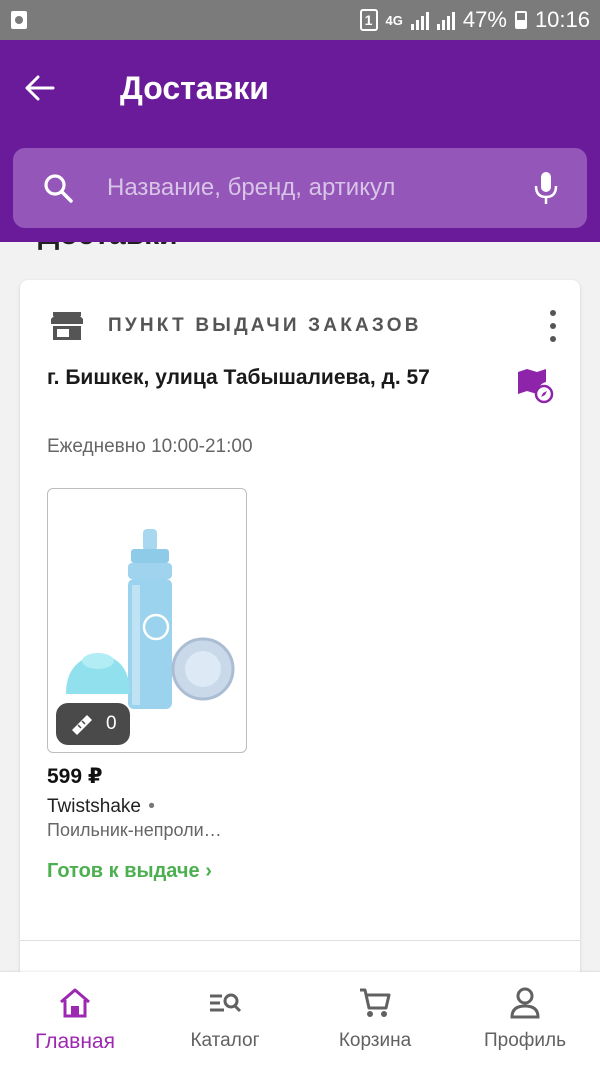 The image size is (600, 1065). I want to click on store-icon, so click(67, 326).